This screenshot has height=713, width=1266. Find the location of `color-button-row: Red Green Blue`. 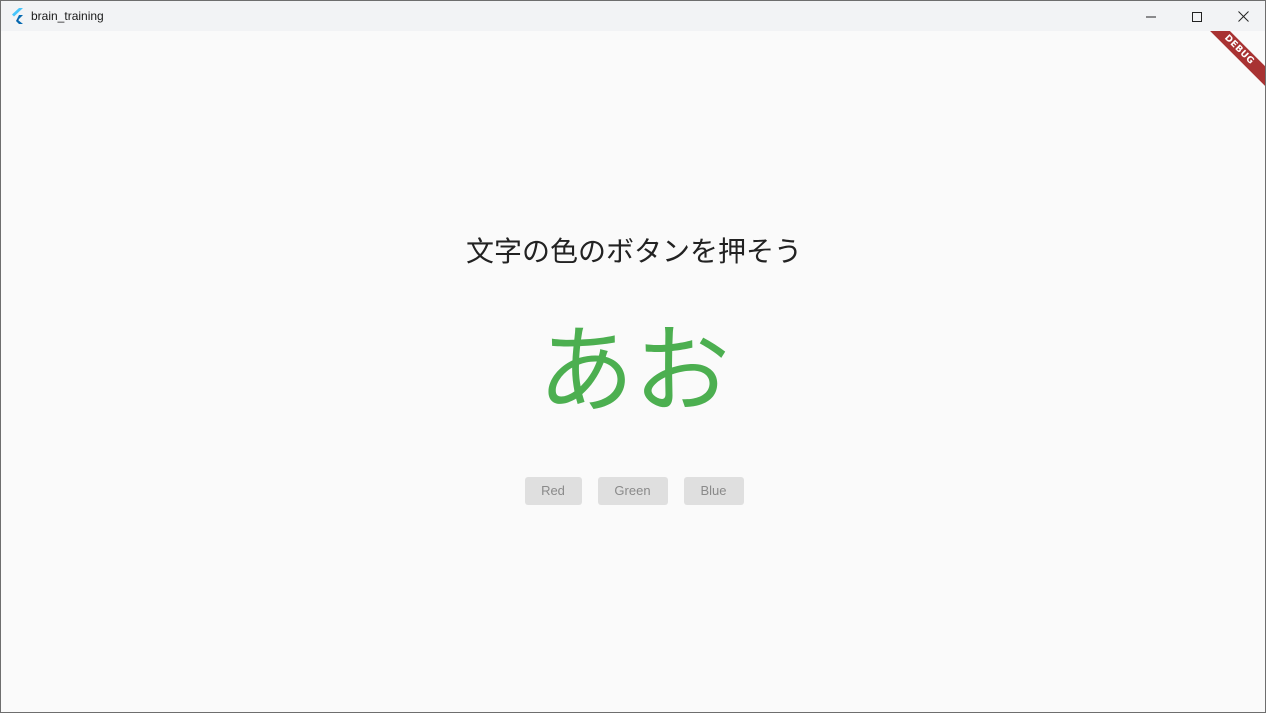

color-button-row: Red Green Blue is located at coordinates (633, 491).